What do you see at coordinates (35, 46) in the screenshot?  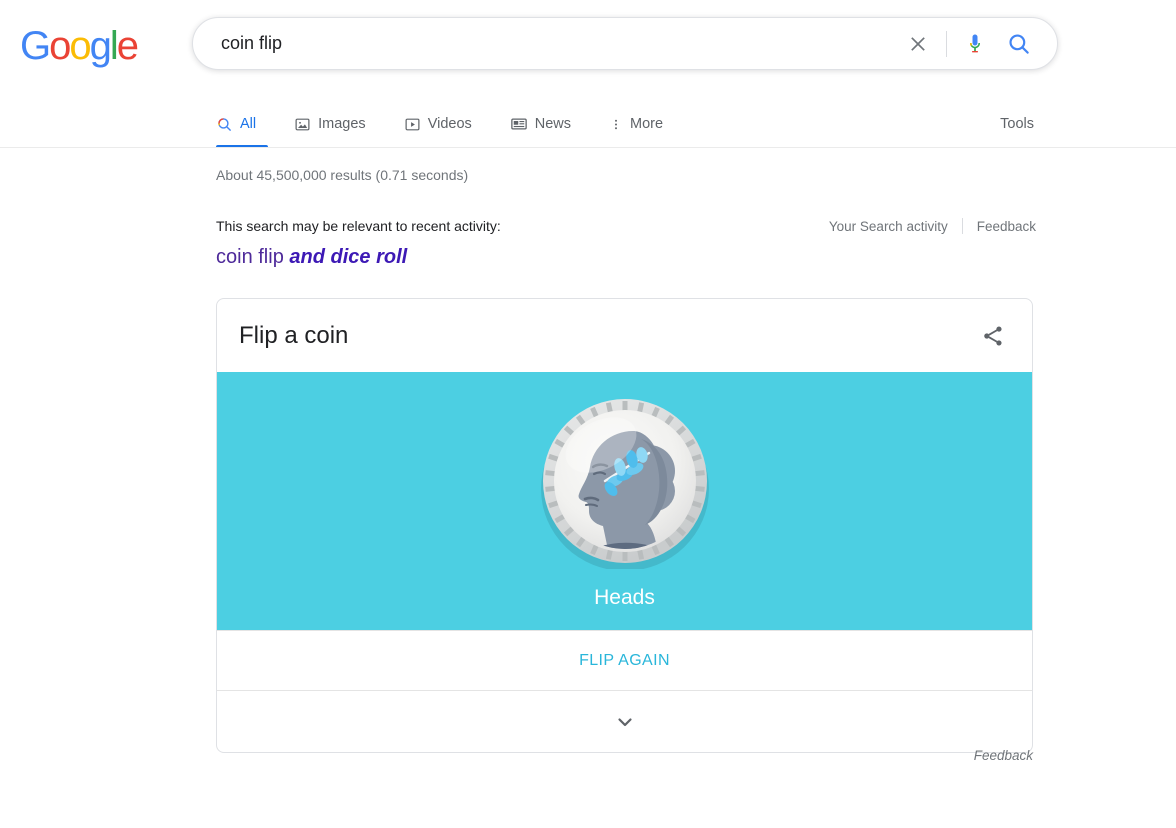 I see `logo-letter-g1: G` at bounding box center [35, 46].